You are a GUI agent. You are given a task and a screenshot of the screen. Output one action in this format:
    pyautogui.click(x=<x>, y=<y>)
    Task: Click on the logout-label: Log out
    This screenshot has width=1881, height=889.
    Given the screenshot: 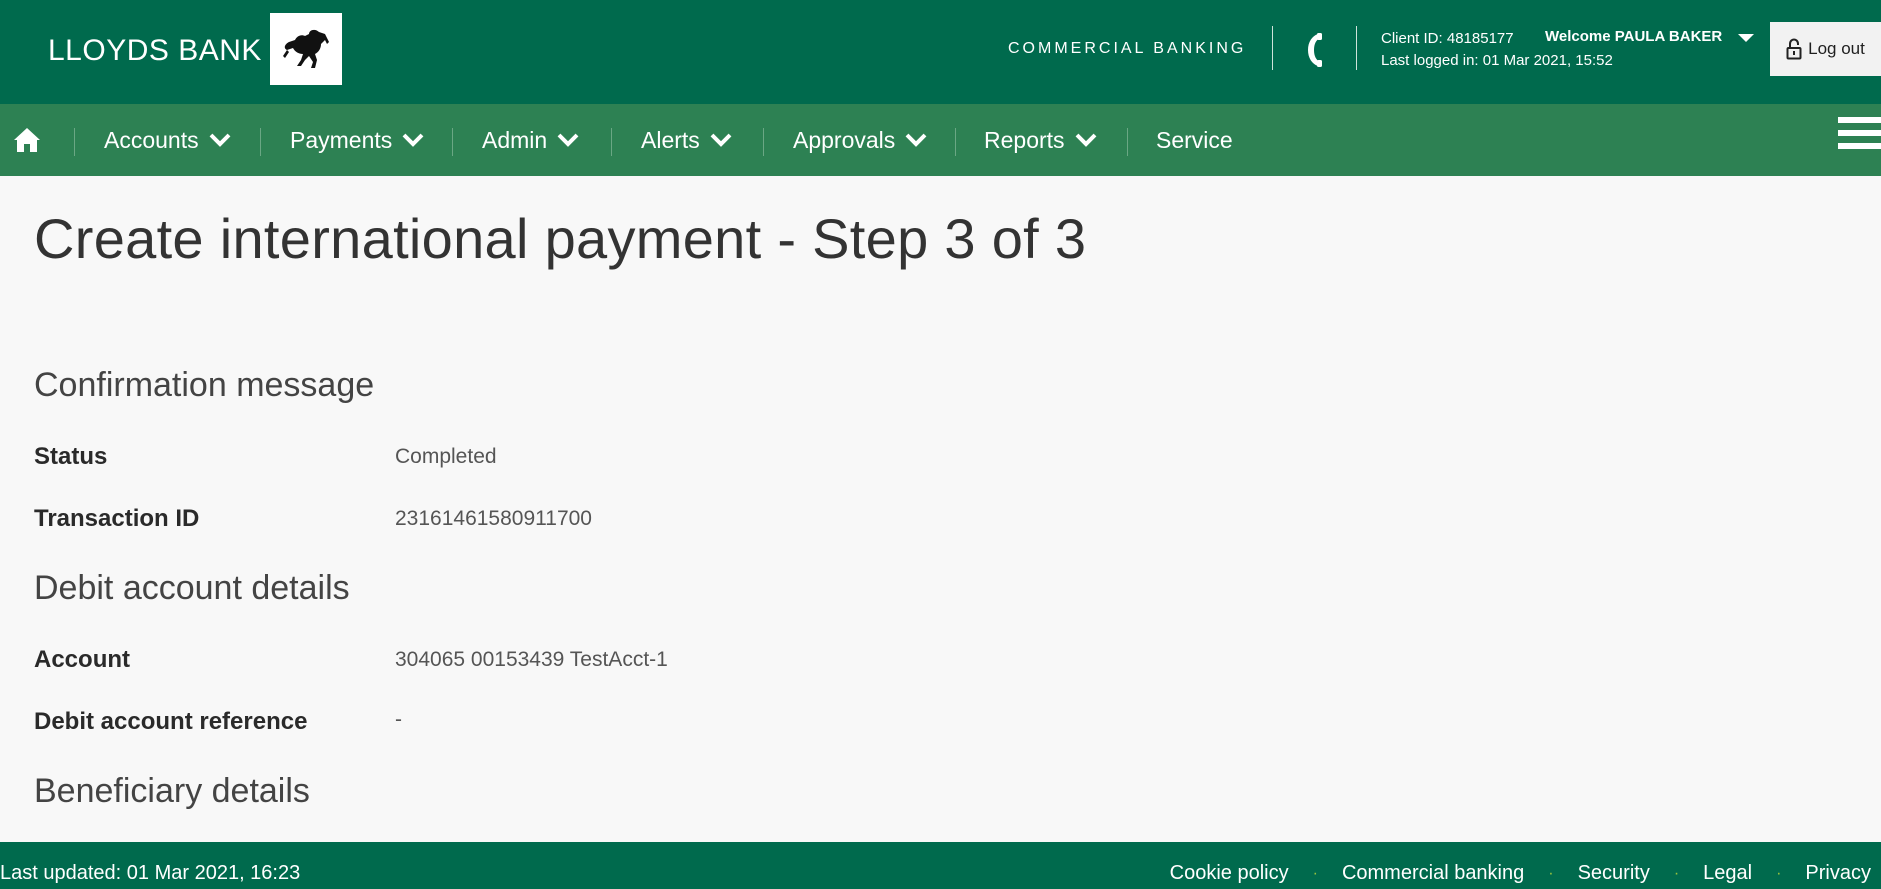 What is the action you would take?
    pyautogui.click(x=1836, y=48)
    